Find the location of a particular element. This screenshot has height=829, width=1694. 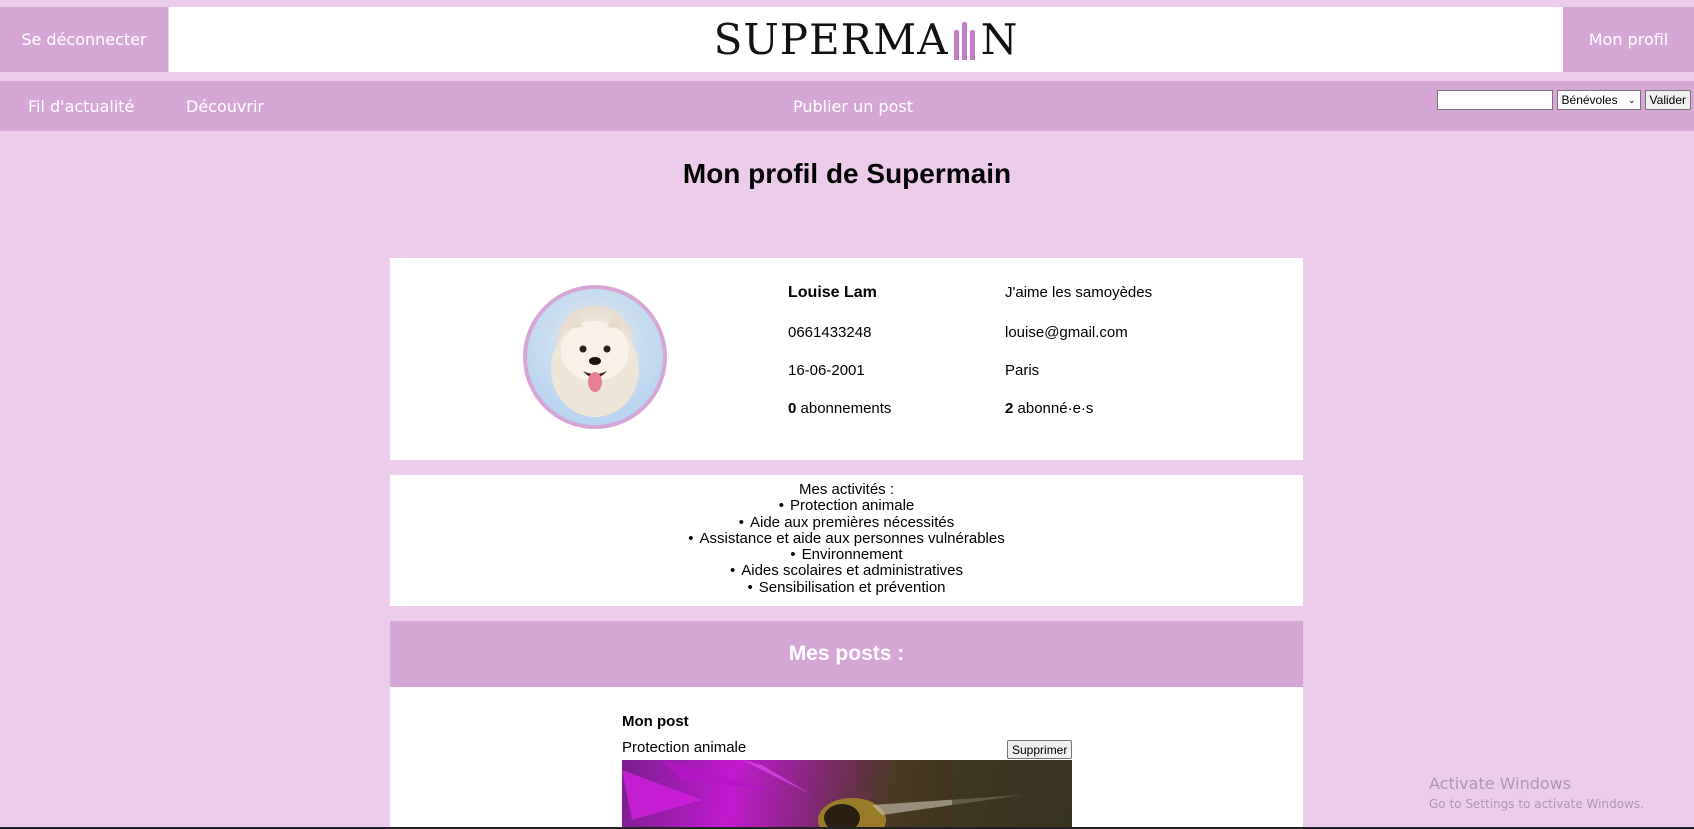

profile-bio: J'aime les samoyèdes is located at coordinates (1079, 292).